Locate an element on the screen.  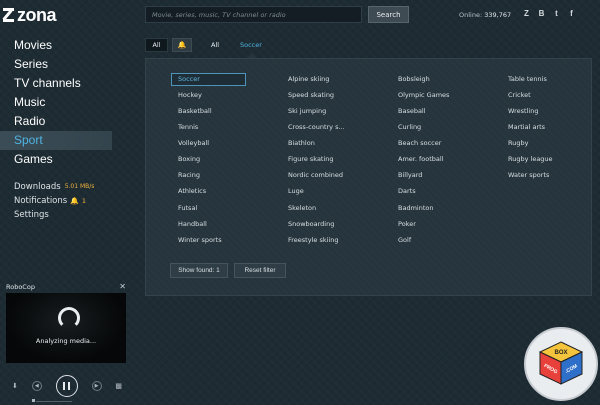
genre-item: Darts is located at coordinates (407, 191).